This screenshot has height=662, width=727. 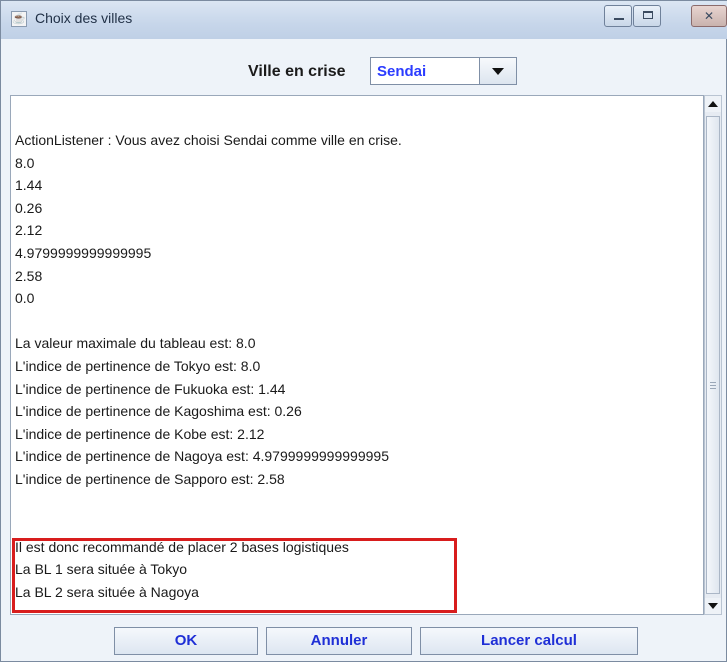 I want to click on log-line: 0.26, so click(x=29, y=207).